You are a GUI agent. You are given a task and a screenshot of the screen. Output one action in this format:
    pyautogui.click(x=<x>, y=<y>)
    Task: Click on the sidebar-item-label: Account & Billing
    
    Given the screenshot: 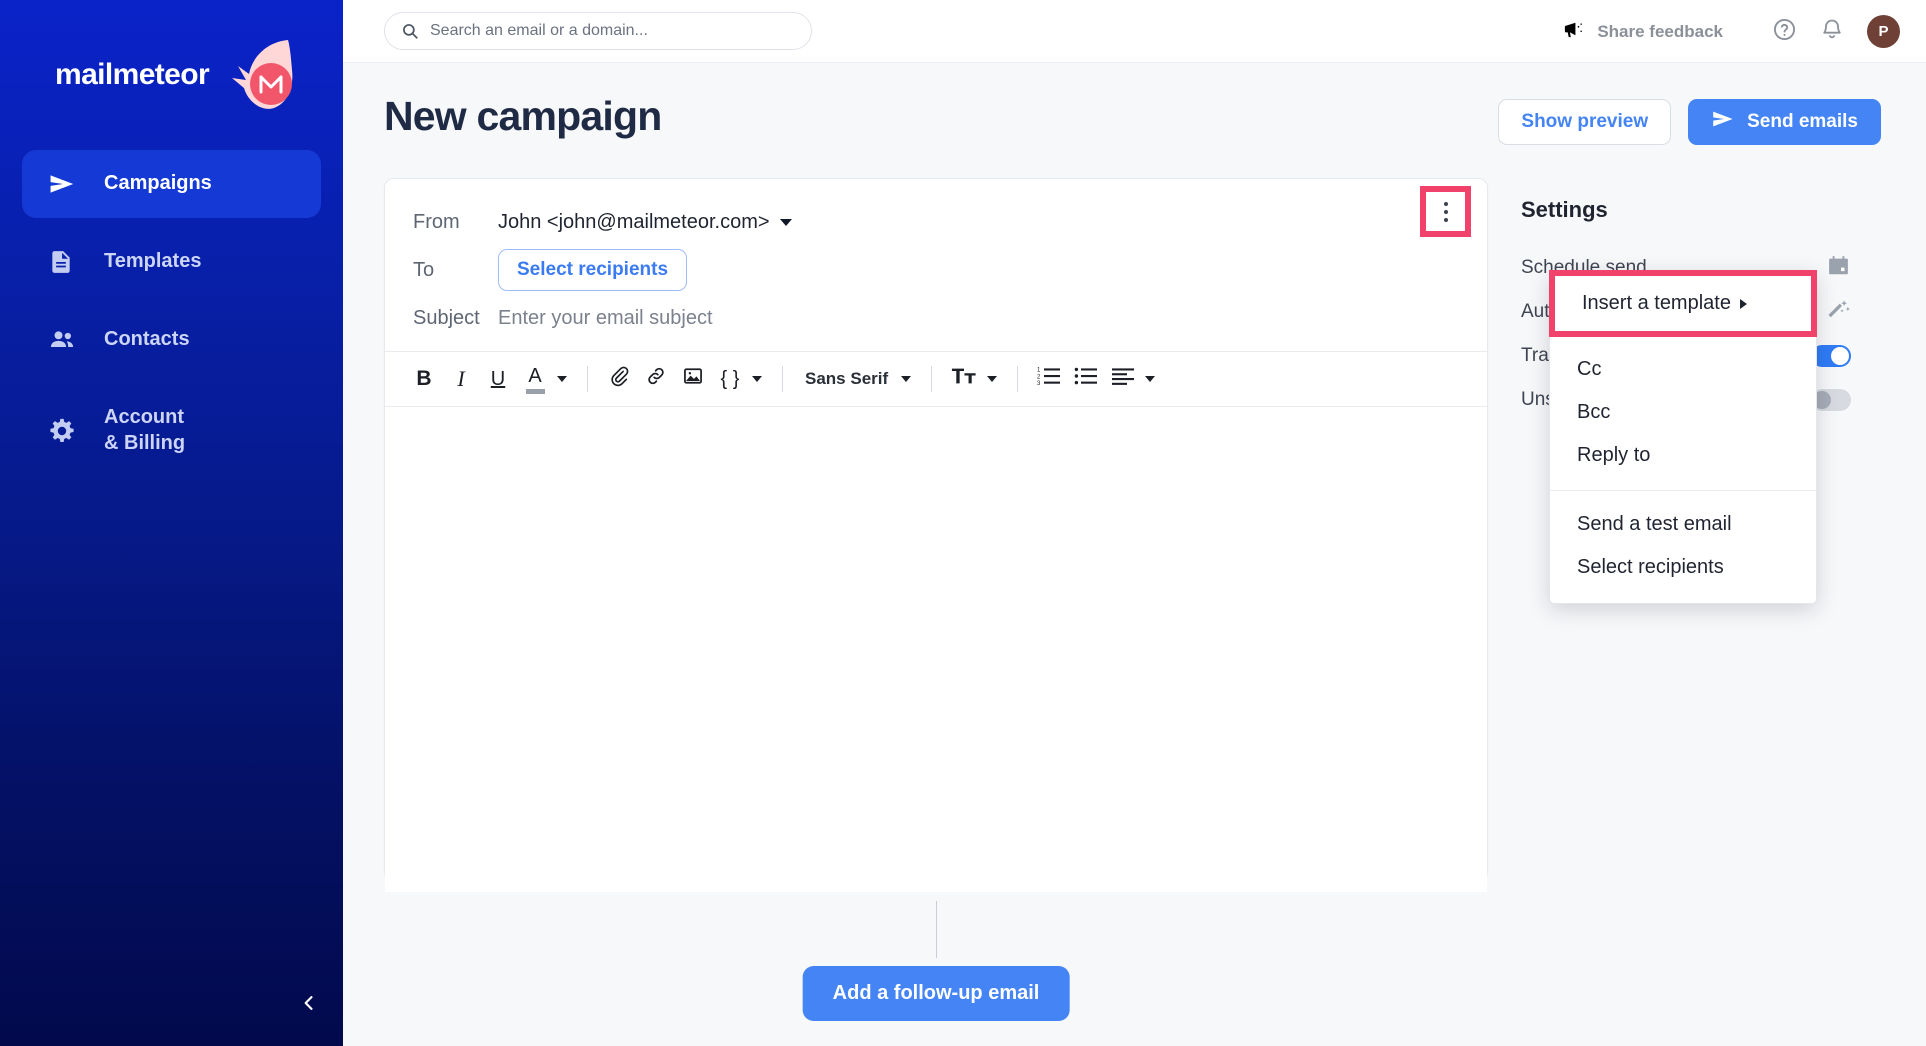 What is the action you would take?
    pyautogui.click(x=145, y=430)
    